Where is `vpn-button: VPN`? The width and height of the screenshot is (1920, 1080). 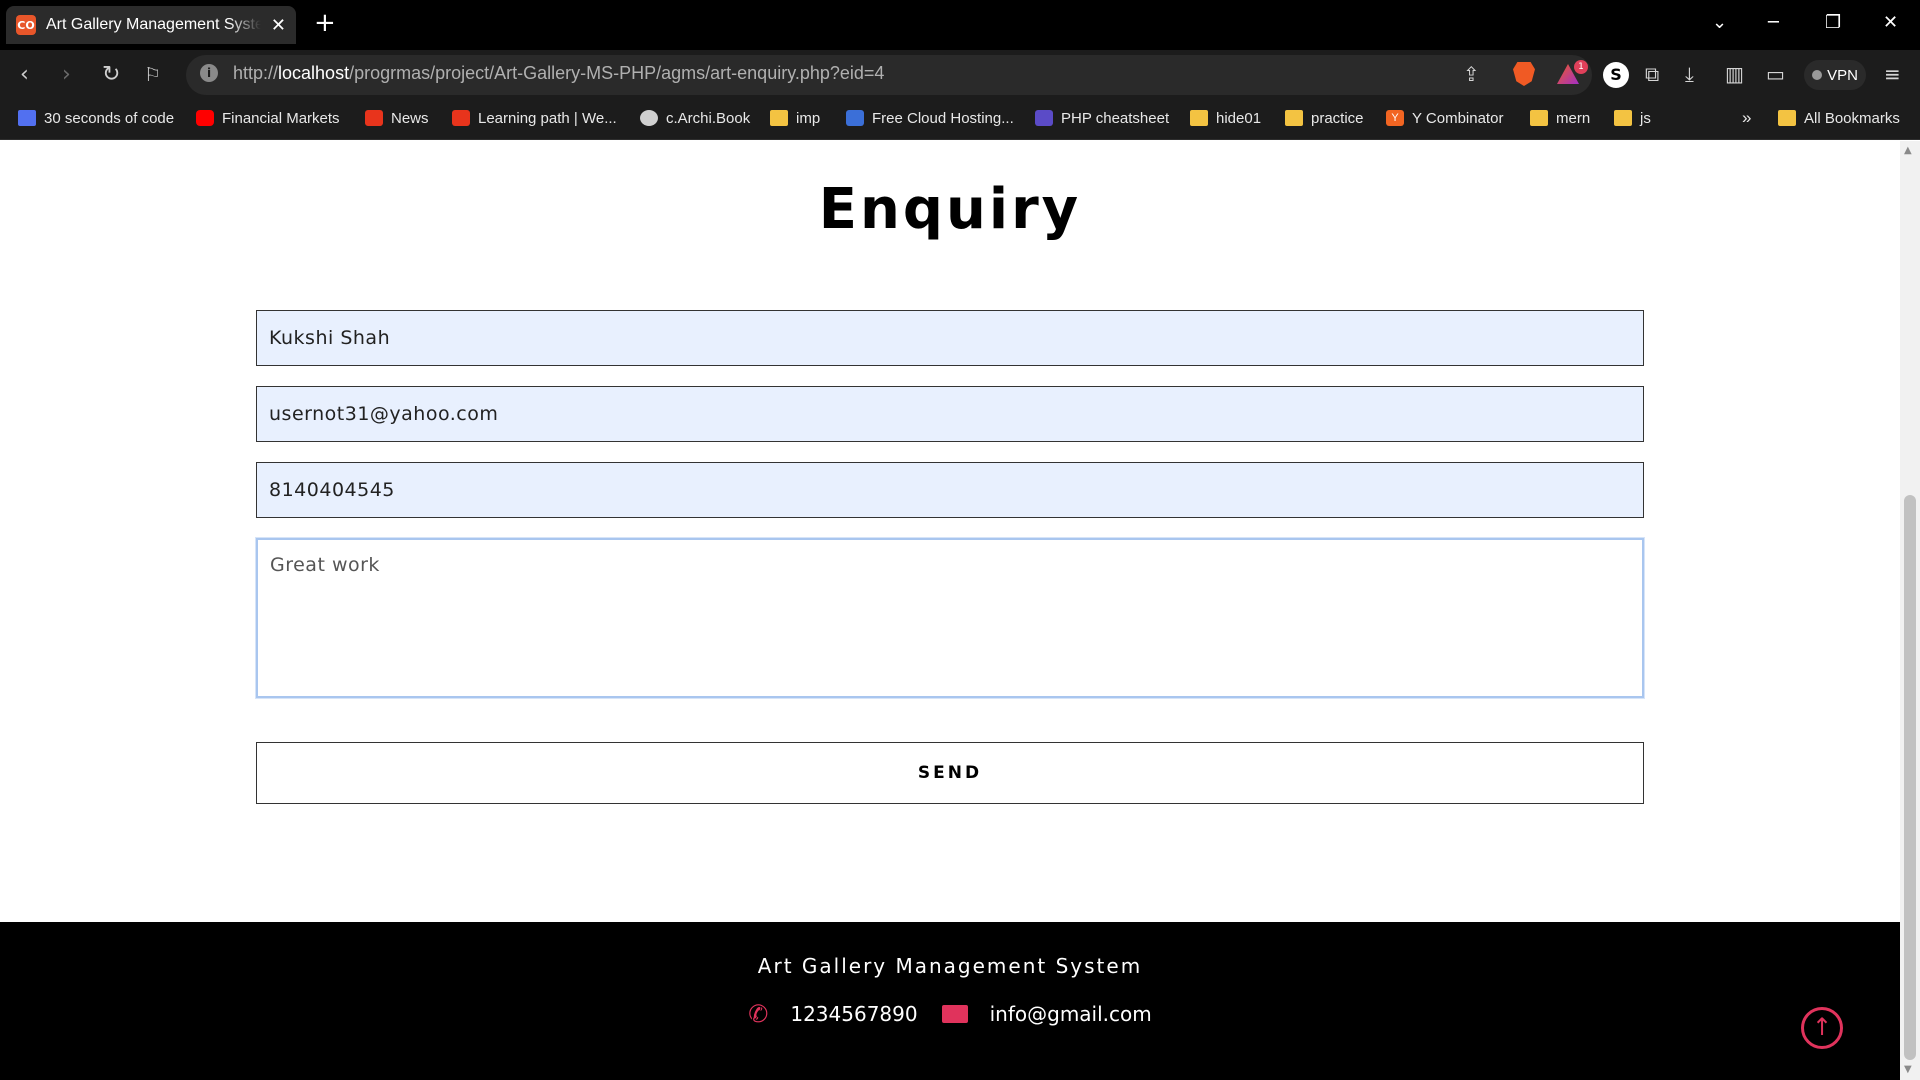 vpn-button: VPN is located at coordinates (1835, 75).